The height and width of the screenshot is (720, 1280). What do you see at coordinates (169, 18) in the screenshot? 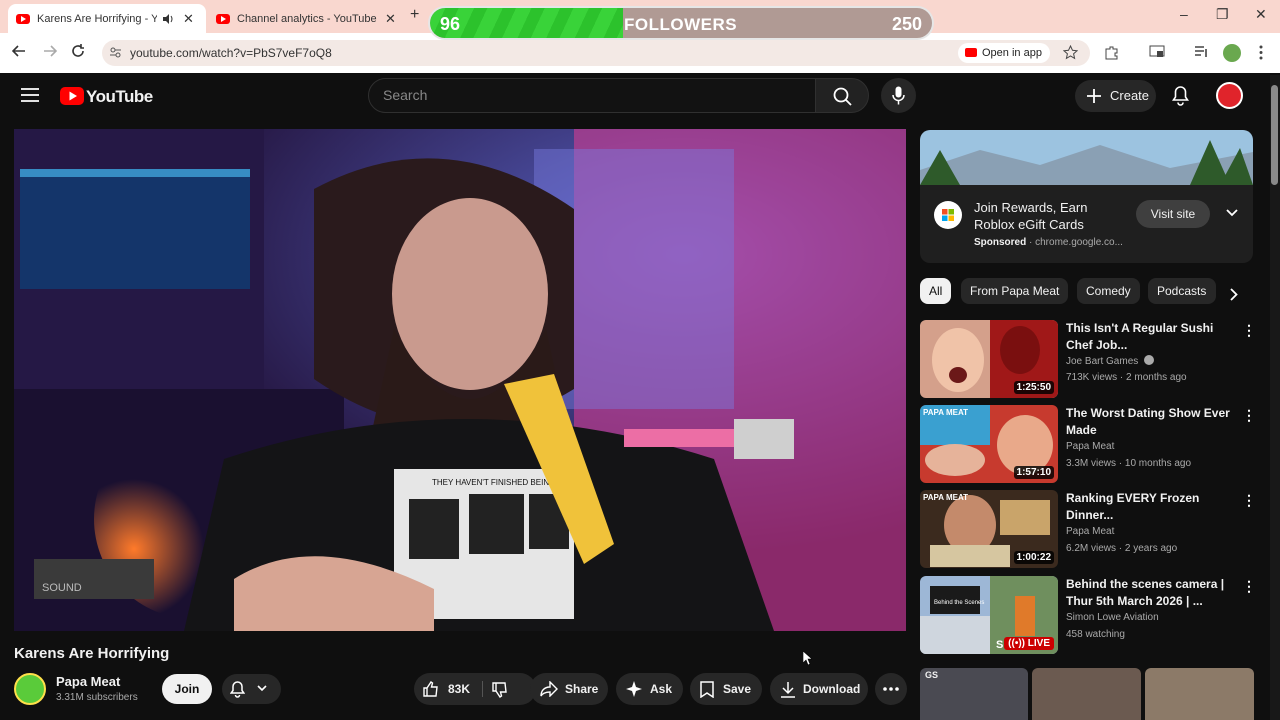
I see `speaker-icon` at bounding box center [169, 18].